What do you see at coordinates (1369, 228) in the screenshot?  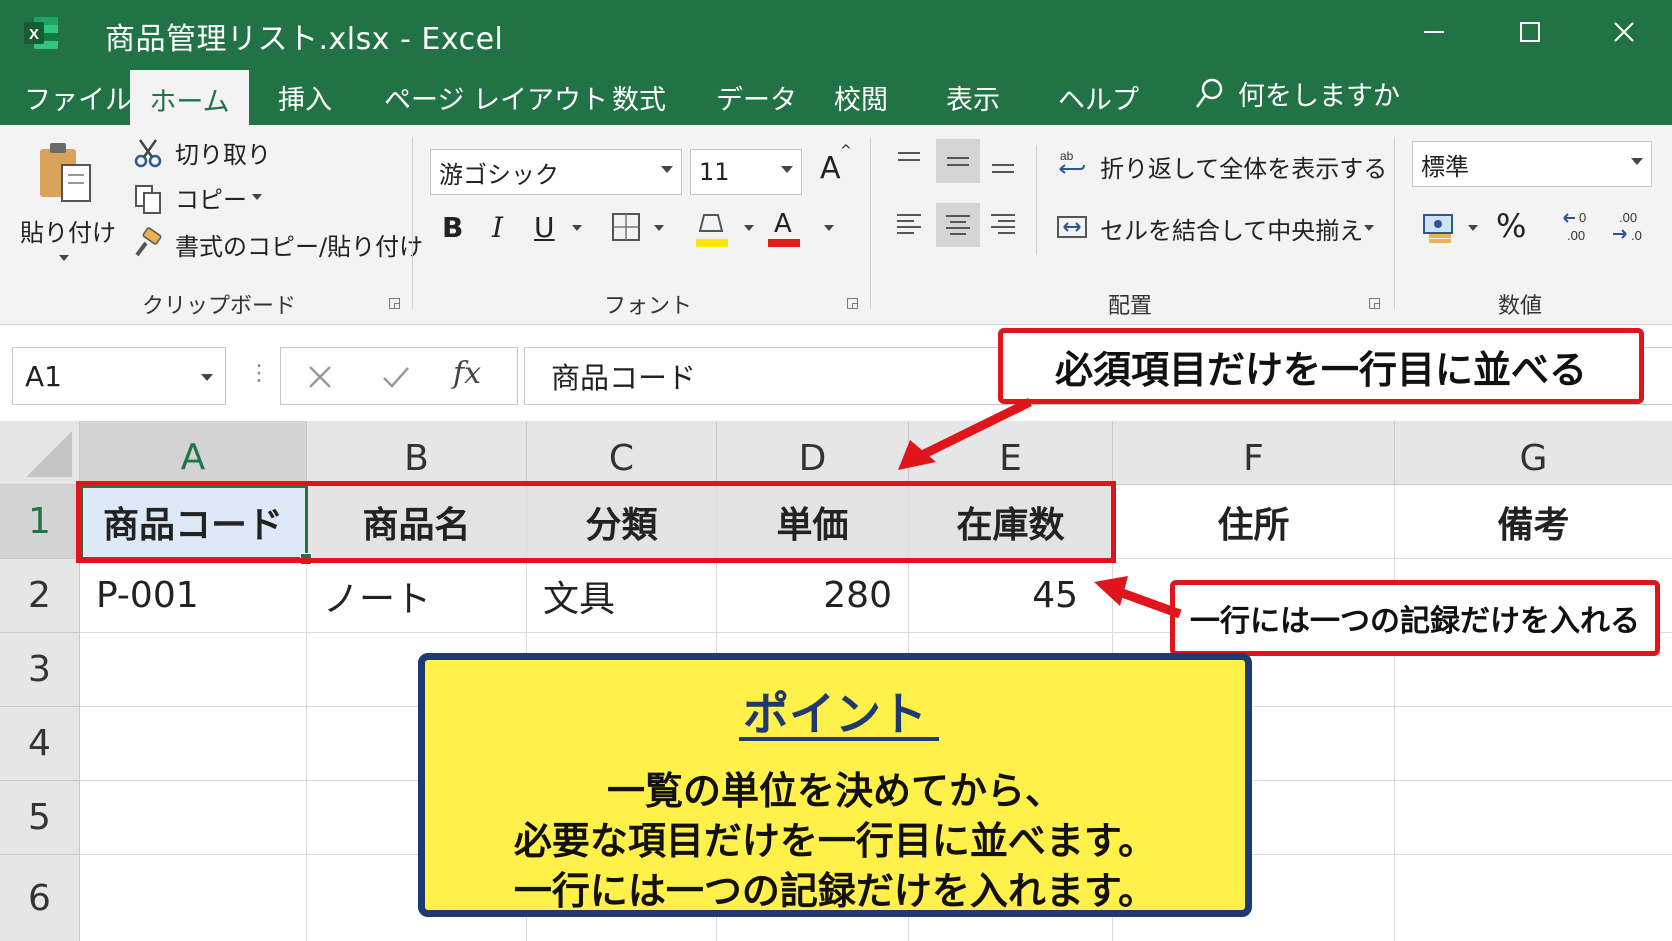 I see `merge-dropdown-icon` at bounding box center [1369, 228].